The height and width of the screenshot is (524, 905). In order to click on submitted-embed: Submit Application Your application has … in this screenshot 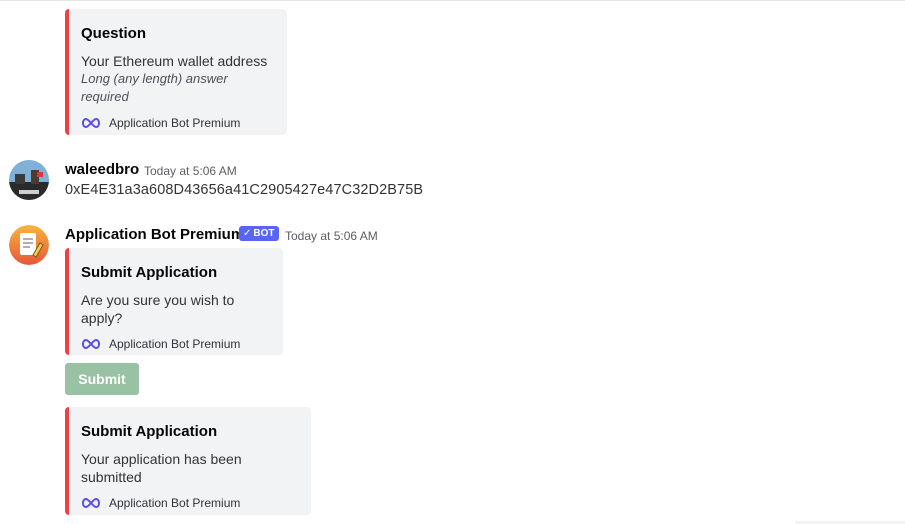, I will do `click(188, 461)`.